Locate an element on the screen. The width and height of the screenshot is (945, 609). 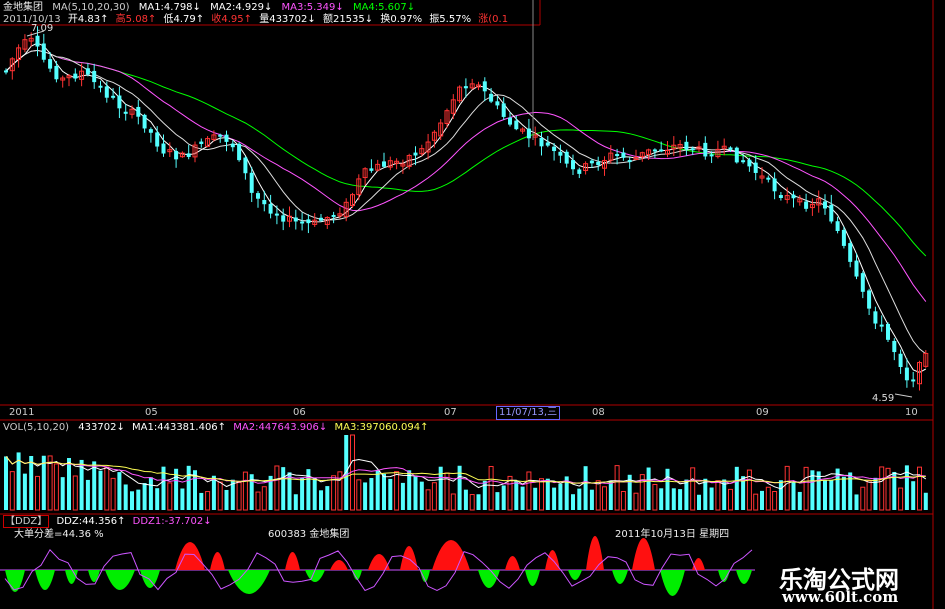
volume-current: 433702↓ is located at coordinates (101, 427).